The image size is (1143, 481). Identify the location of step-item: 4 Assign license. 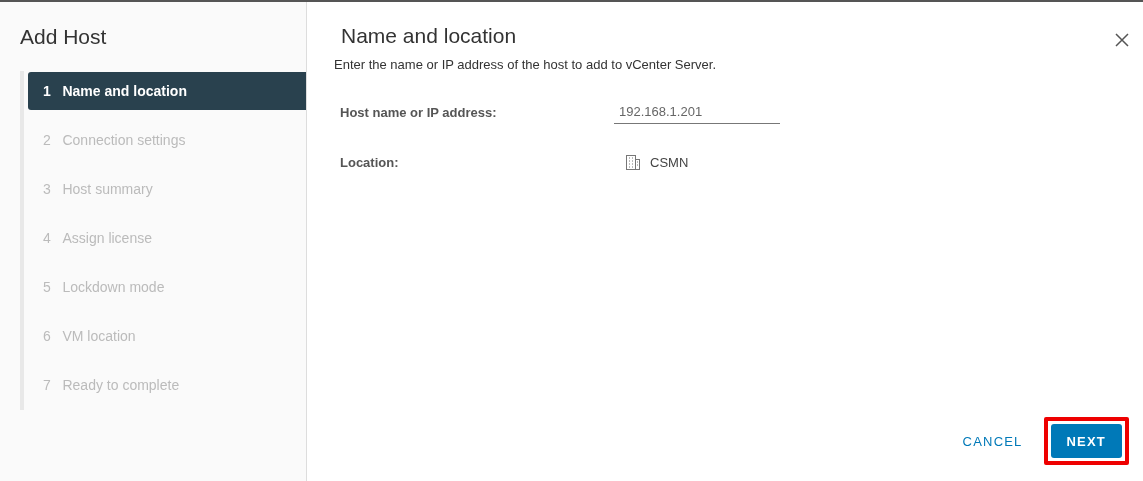
(167, 238).